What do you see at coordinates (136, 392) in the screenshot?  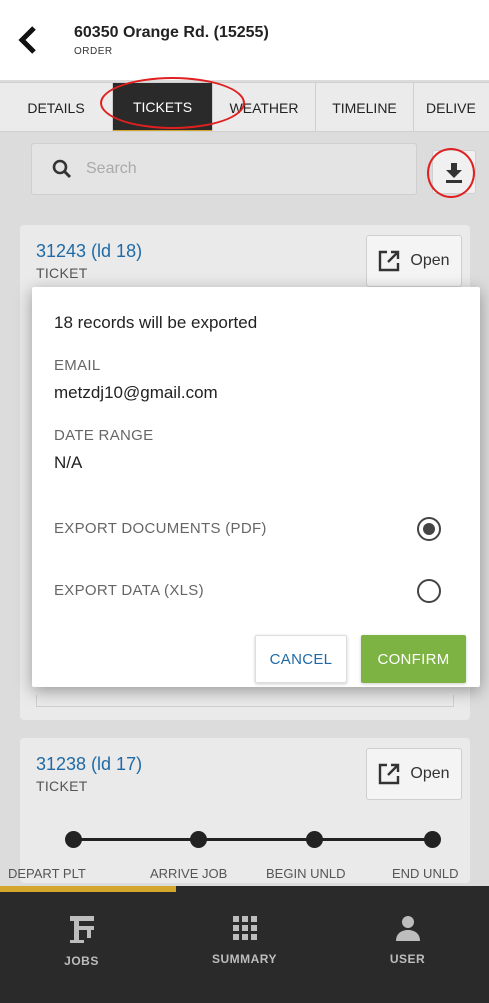 I see `email-value: metzdj10@gmail.com` at bounding box center [136, 392].